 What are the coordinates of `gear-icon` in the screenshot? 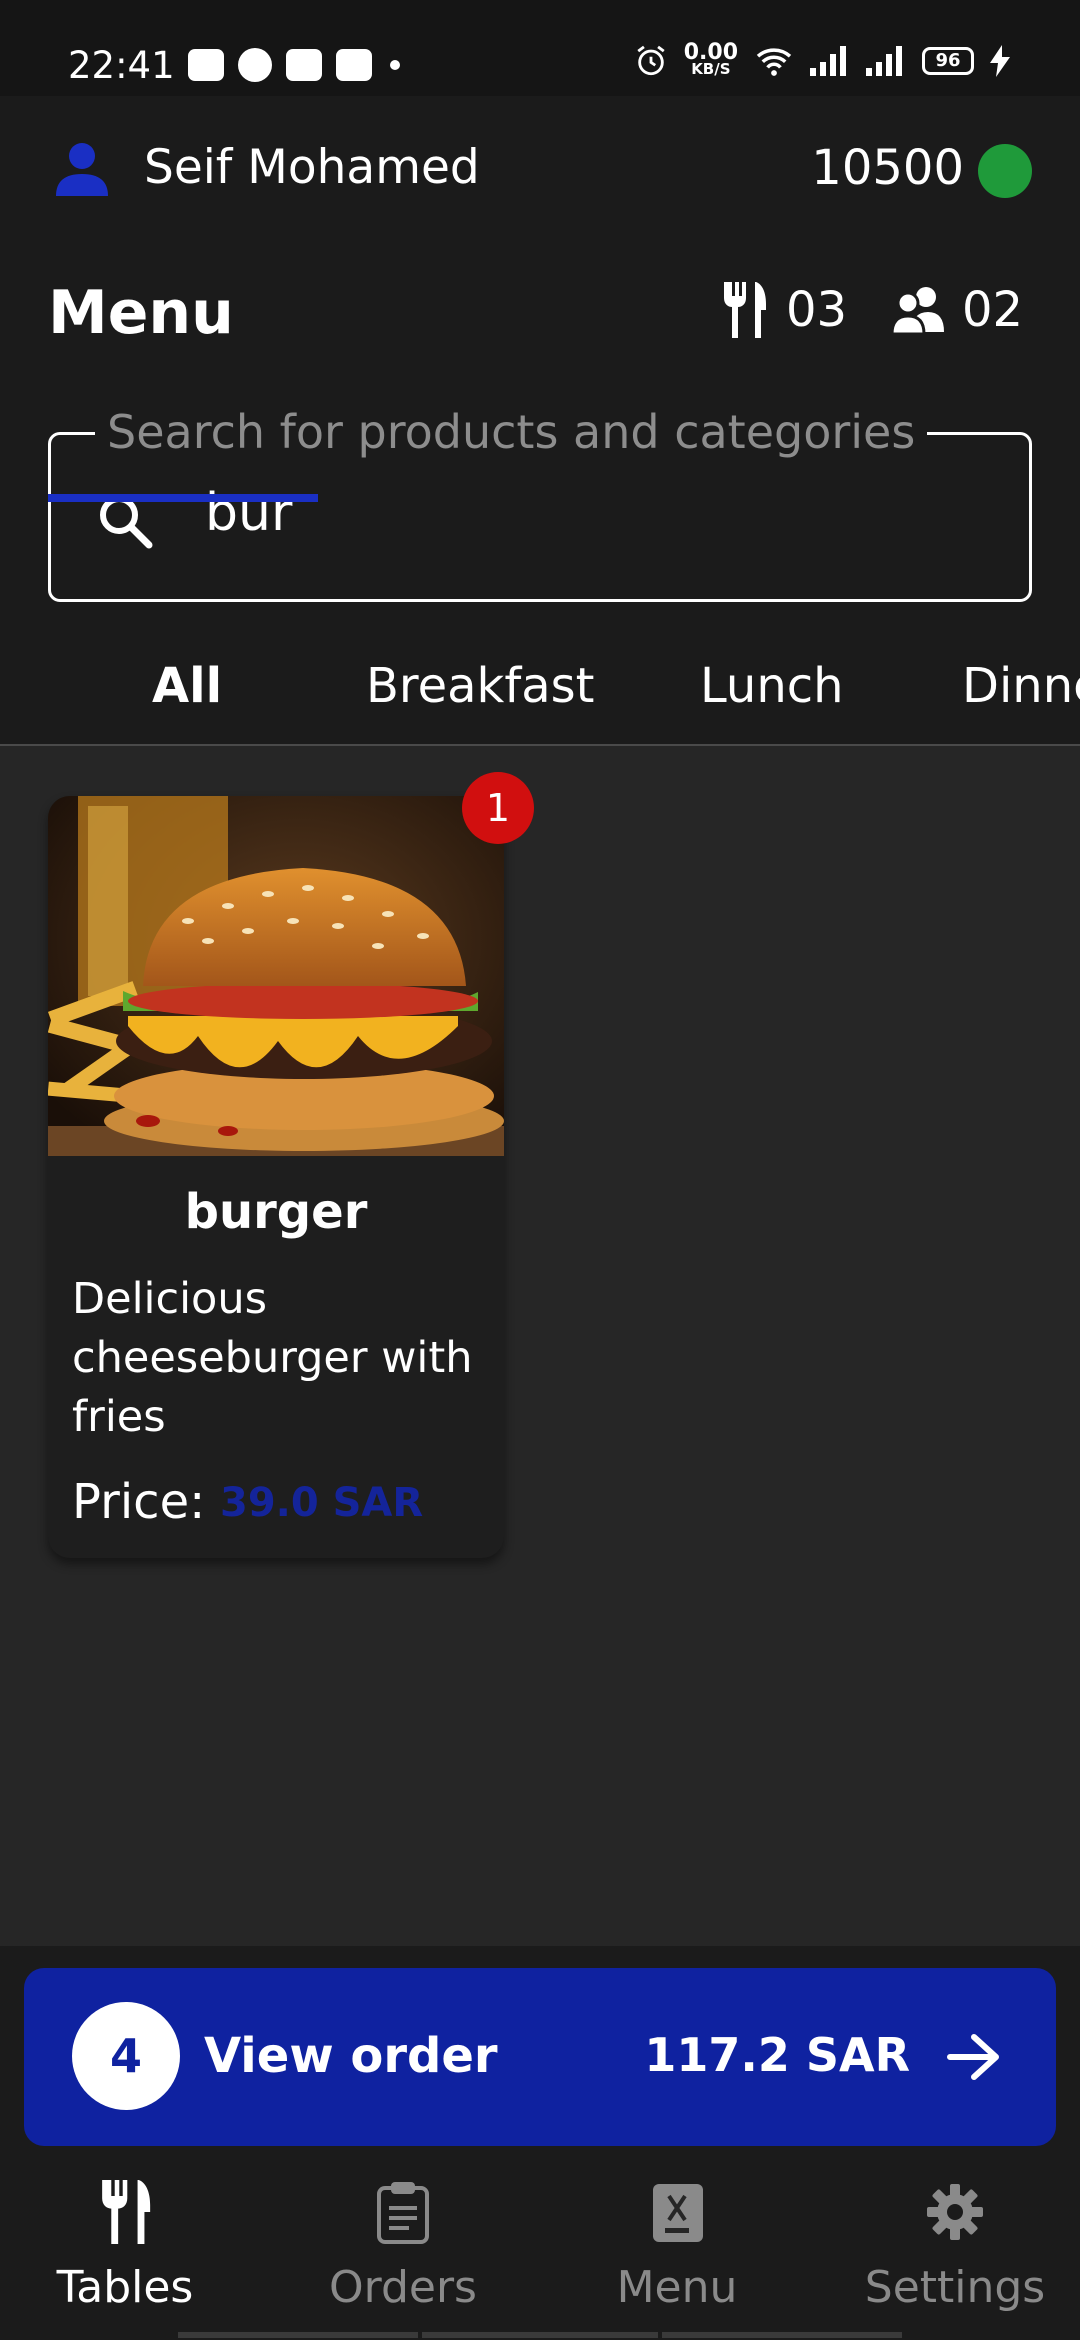 It's located at (955, 2212).